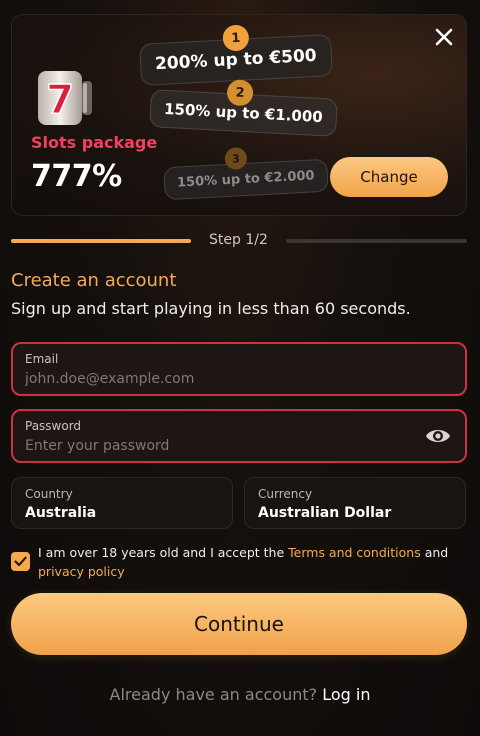 Image resolution: width=480 pixels, height=736 pixels. I want to click on package-value: 777%, so click(76, 176).